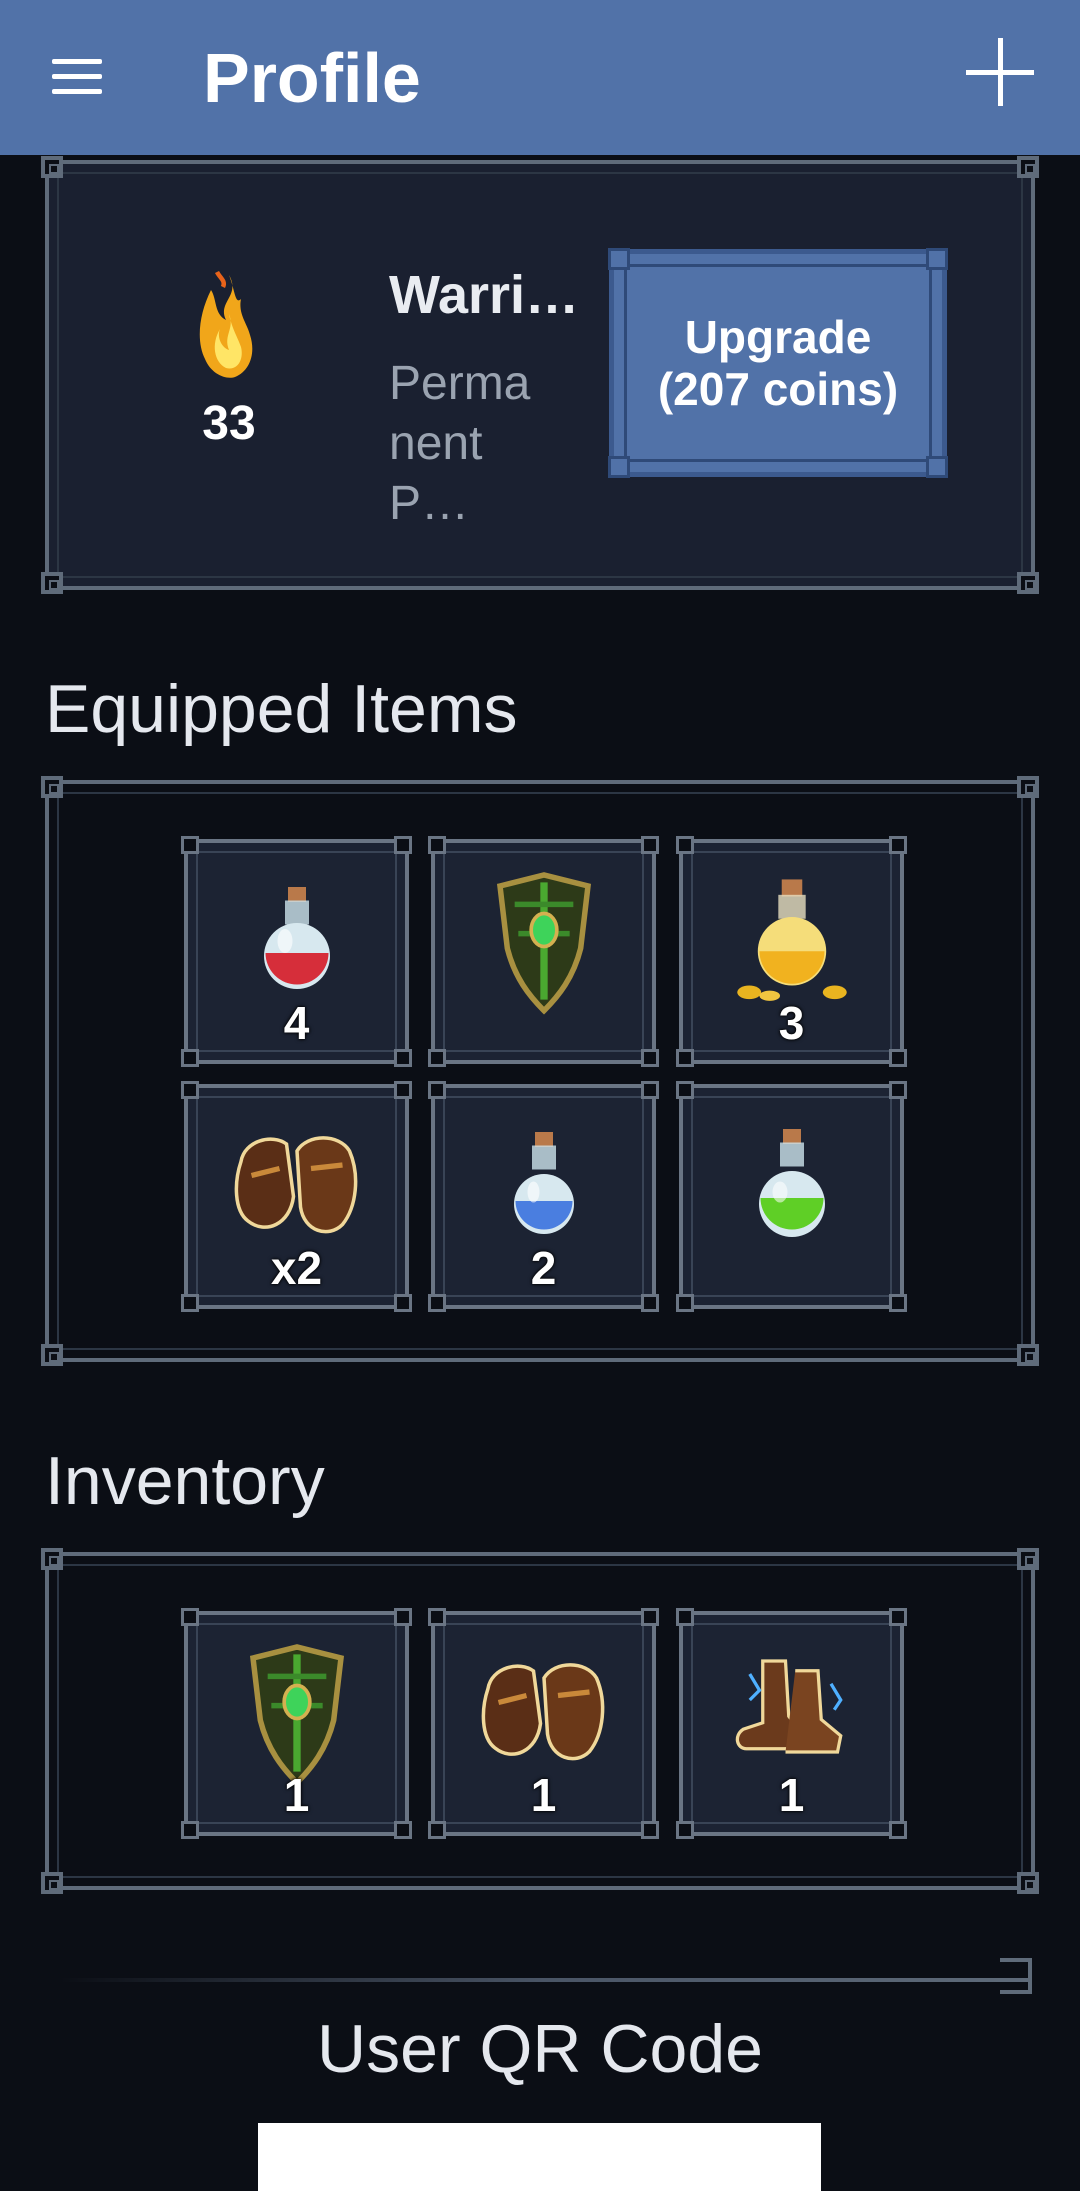 Image resolution: width=1080 pixels, height=2191 pixels. What do you see at coordinates (543, 1182) in the screenshot?
I see `blue-potion-icon` at bounding box center [543, 1182].